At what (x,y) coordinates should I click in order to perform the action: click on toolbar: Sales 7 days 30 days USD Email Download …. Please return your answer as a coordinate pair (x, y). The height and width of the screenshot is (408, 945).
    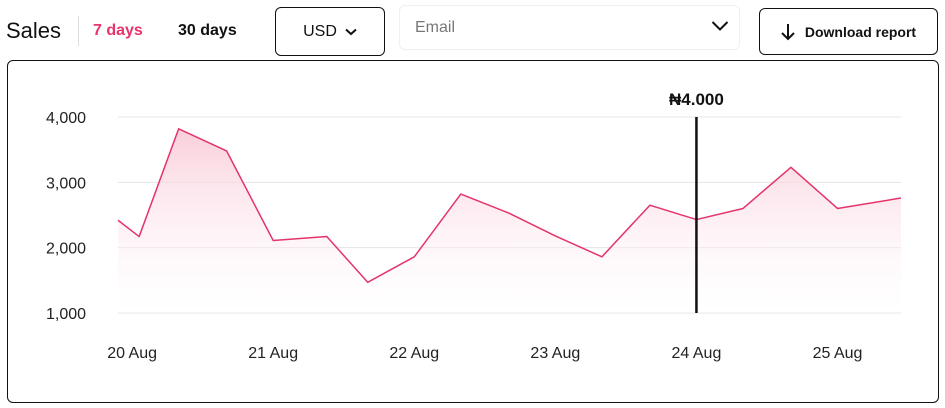
    Looking at the image, I should click on (472, 30).